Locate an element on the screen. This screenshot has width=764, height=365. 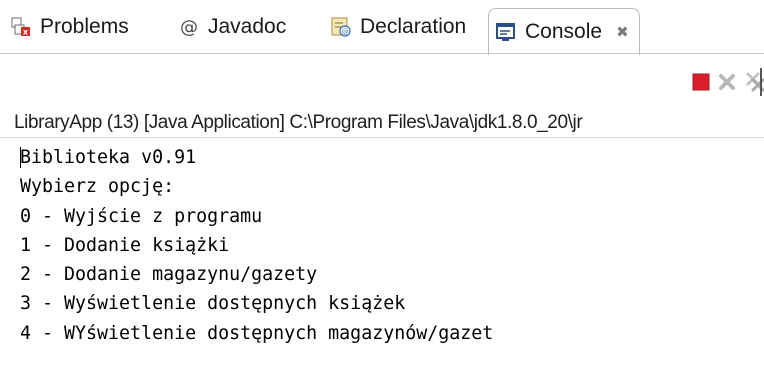
tab-javadoc: @ Javadoc is located at coordinates (233, 27).